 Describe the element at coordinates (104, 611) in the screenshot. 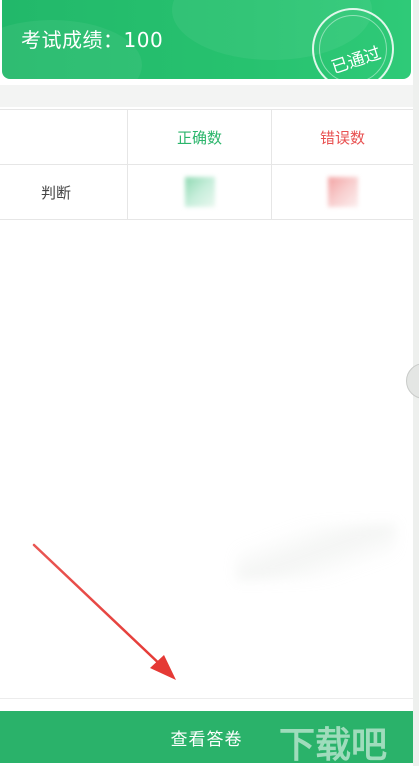

I see `red-arrow-icon` at that location.